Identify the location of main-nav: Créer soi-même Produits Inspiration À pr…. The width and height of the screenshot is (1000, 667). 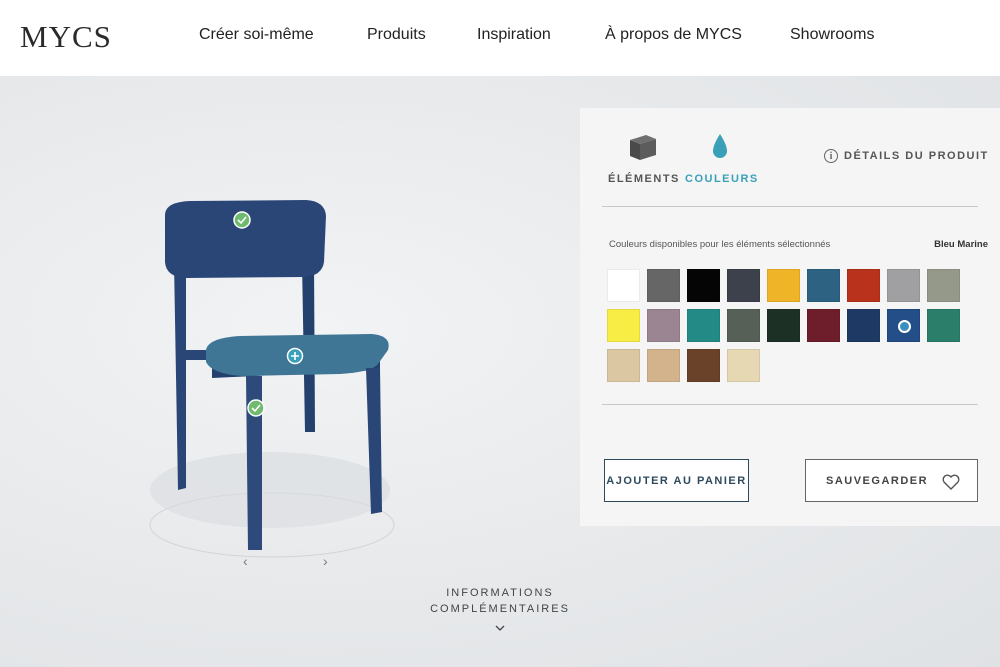
(500, 36).